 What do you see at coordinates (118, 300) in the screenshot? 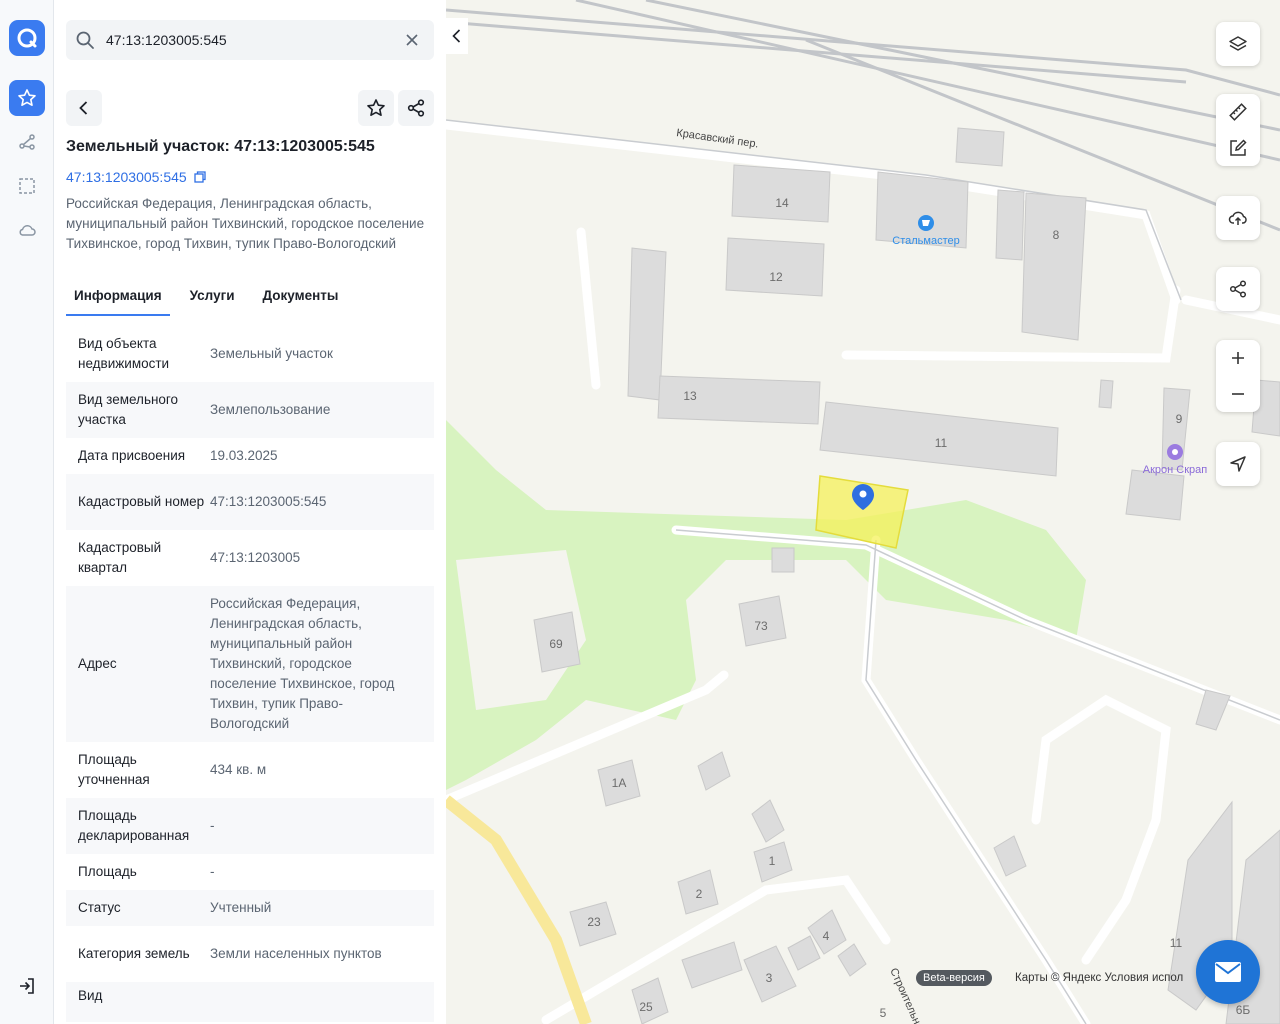
I see `tab-information: Информация` at bounding box center [118, 300].